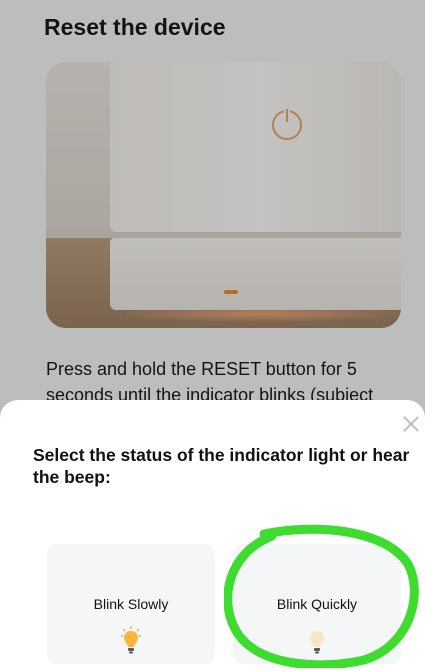  I want to click on option-label: Blink Quickly, so click(317, 604).